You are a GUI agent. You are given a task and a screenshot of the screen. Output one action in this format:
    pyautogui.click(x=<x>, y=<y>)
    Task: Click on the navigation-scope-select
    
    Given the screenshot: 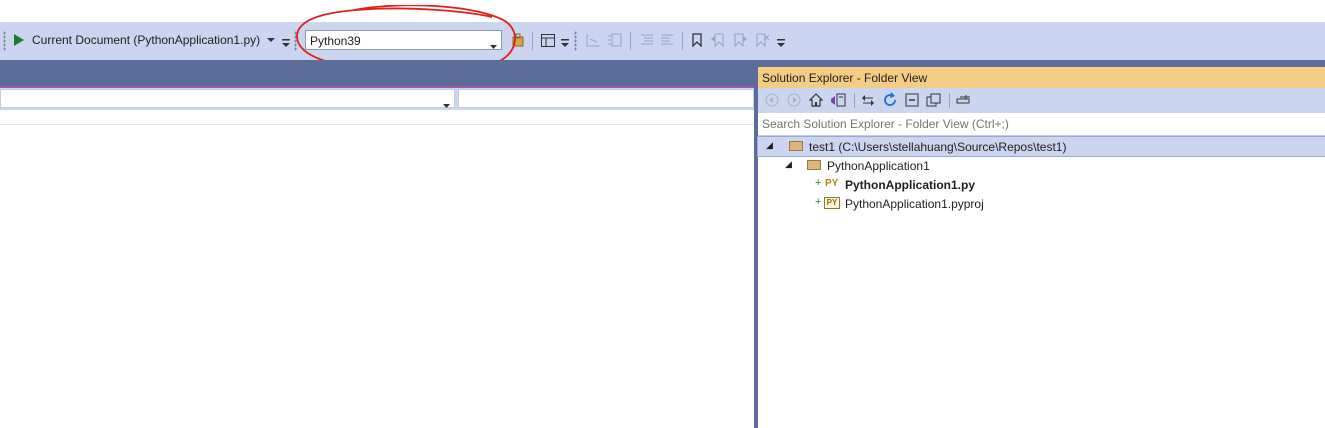 What is the action you would take?
    pyautogui.click(x=227, y=98)
    